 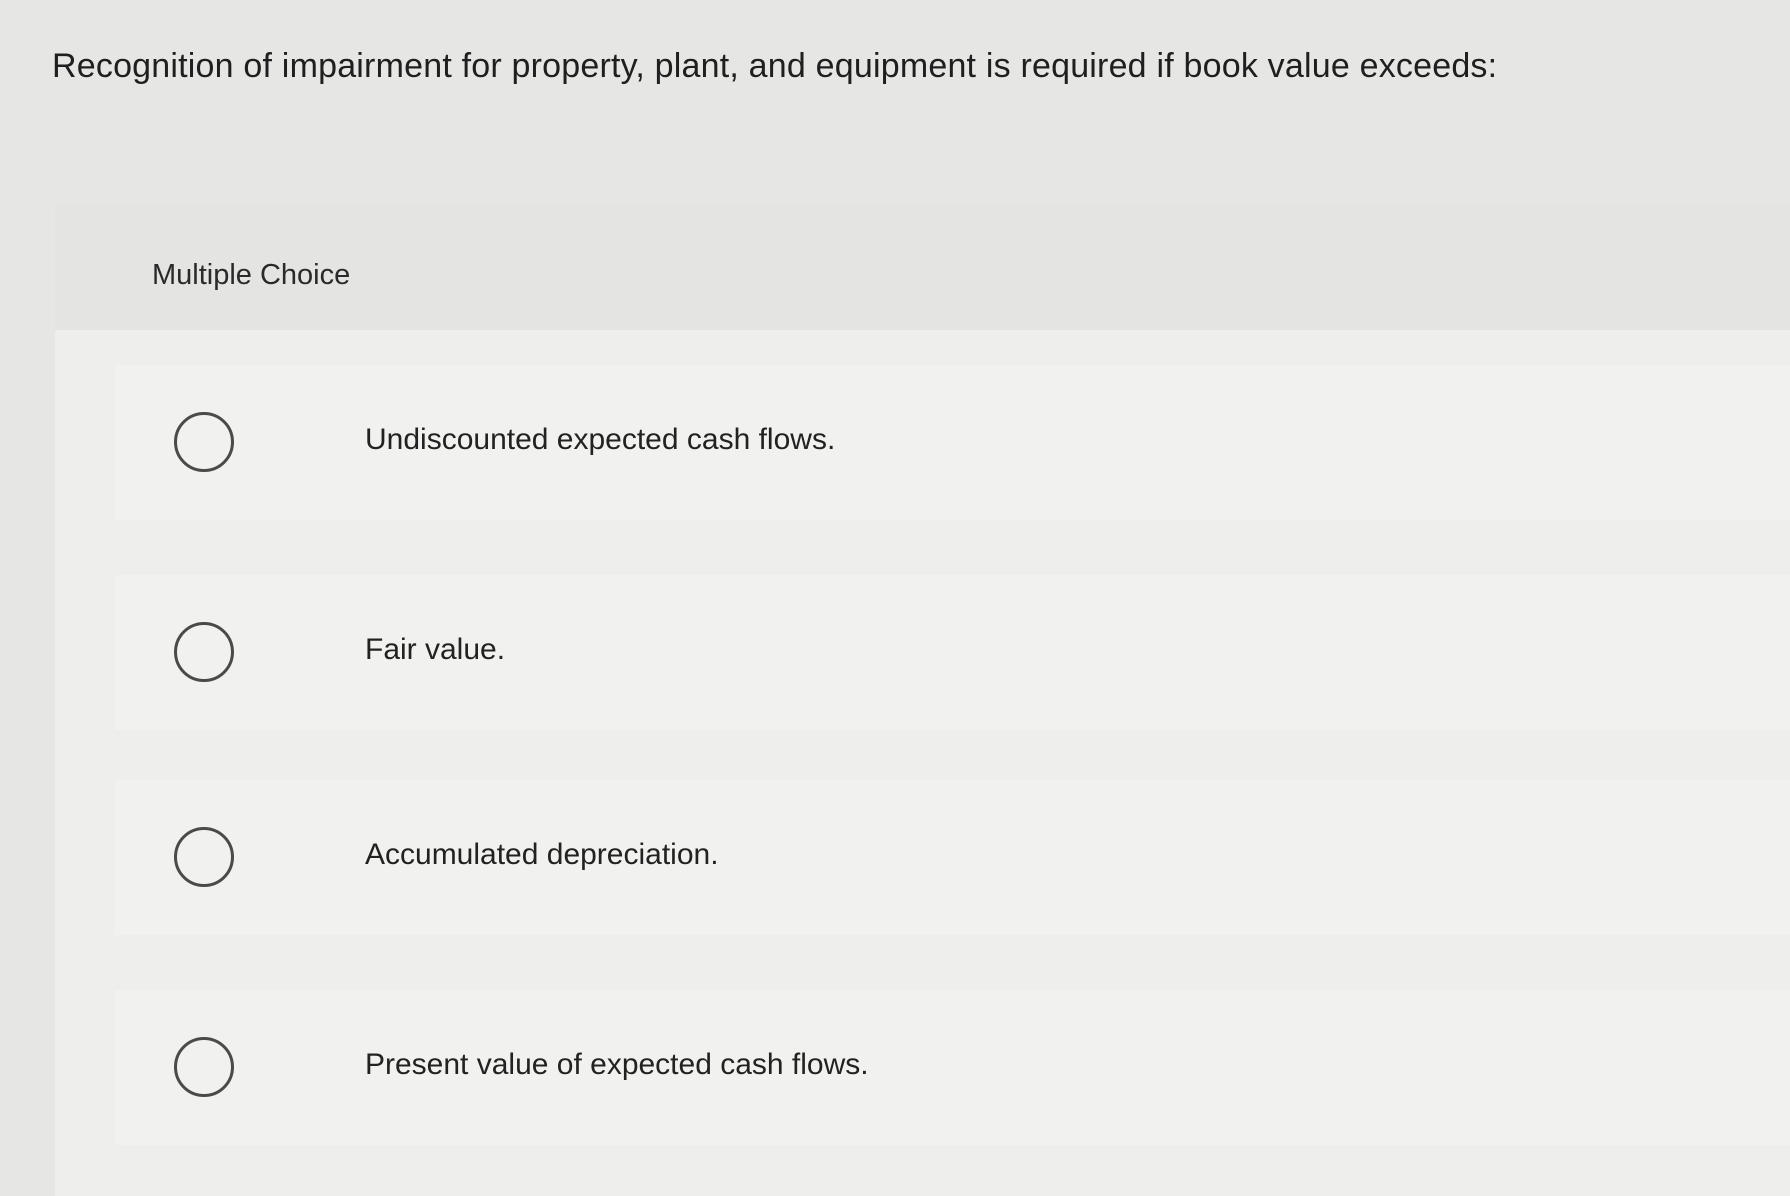 I want to click on option-fair-value: Fair value., so click(x=952, y=652).